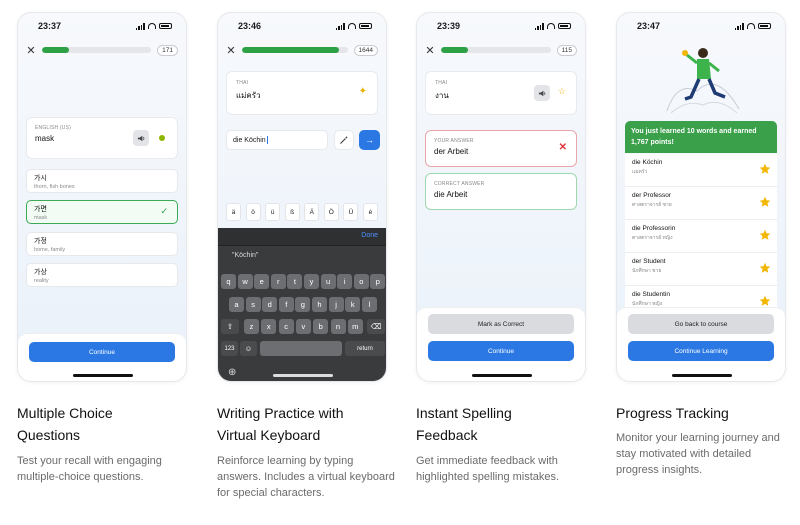  I want to click on score-badge: 1644, so click(365, 50).